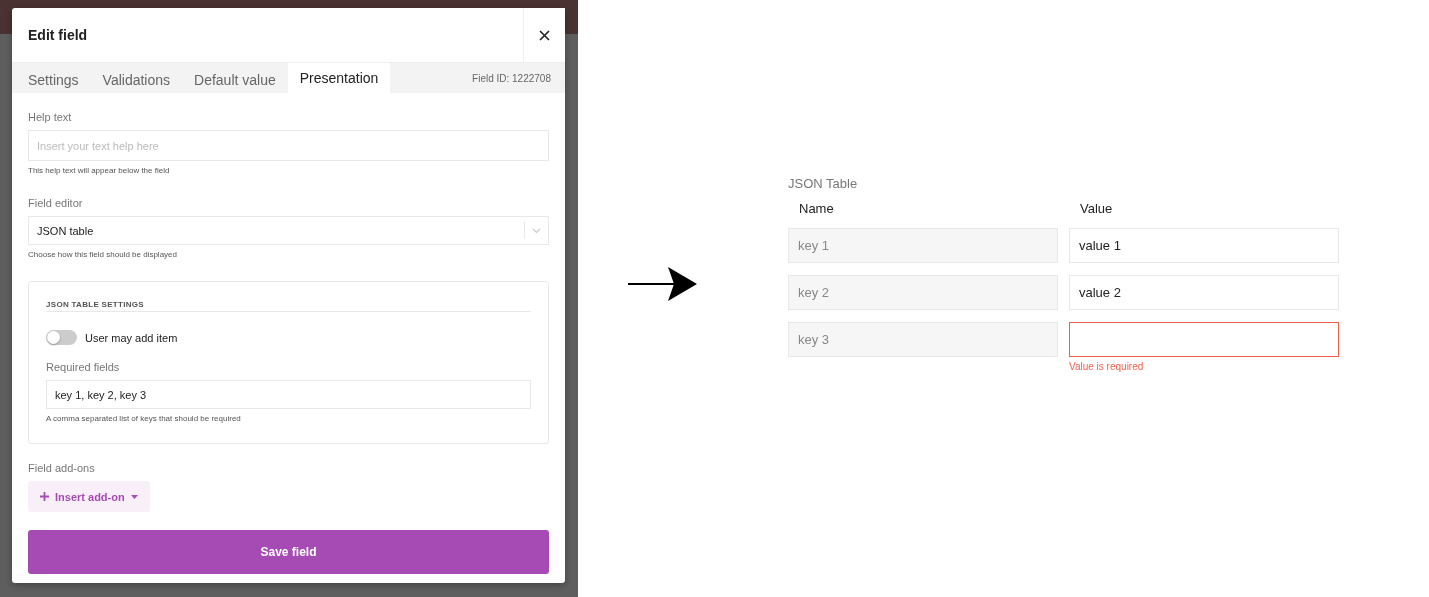 Image resolution: width=1429 pixels, height=597 pixels. Describe the element at coordinates (134, 496) in the screenshot. I see `caret-icon` at that location.